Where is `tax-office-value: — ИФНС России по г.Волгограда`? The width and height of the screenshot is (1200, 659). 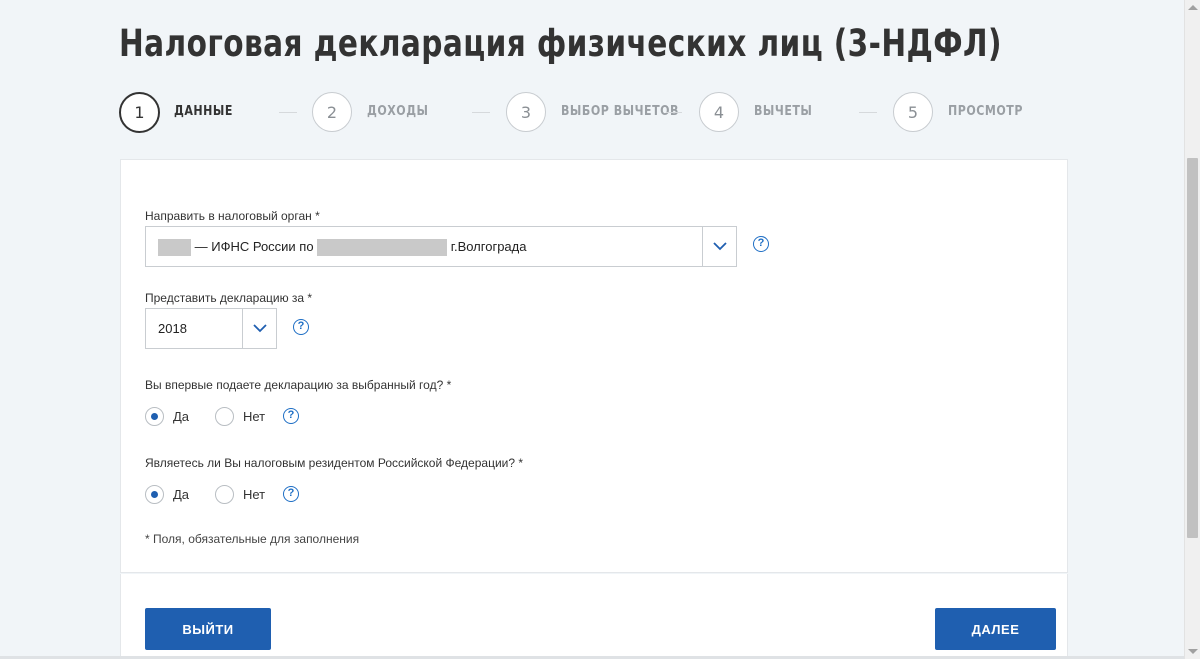
tax-office-value: — ИФНС России по г.Волгограда is located at coordinates (342, 248).